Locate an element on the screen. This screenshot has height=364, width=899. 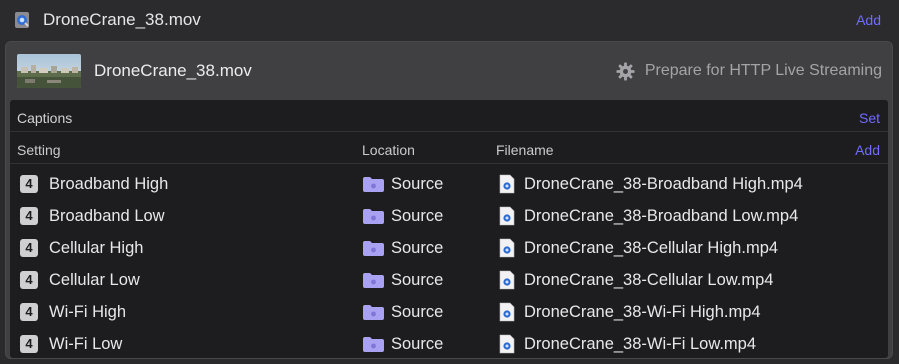
filename-value: DroneCrane_38-Broadband High.mp4 is located at coordinates (663, 184).